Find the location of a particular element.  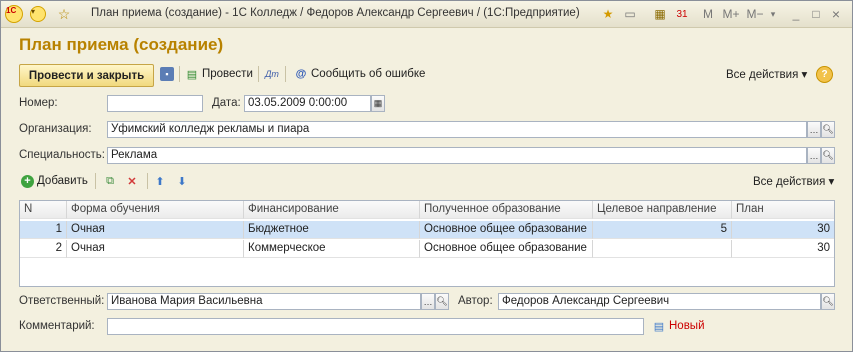

move-down-button: ⬇ is located at coordinates (183, 181).